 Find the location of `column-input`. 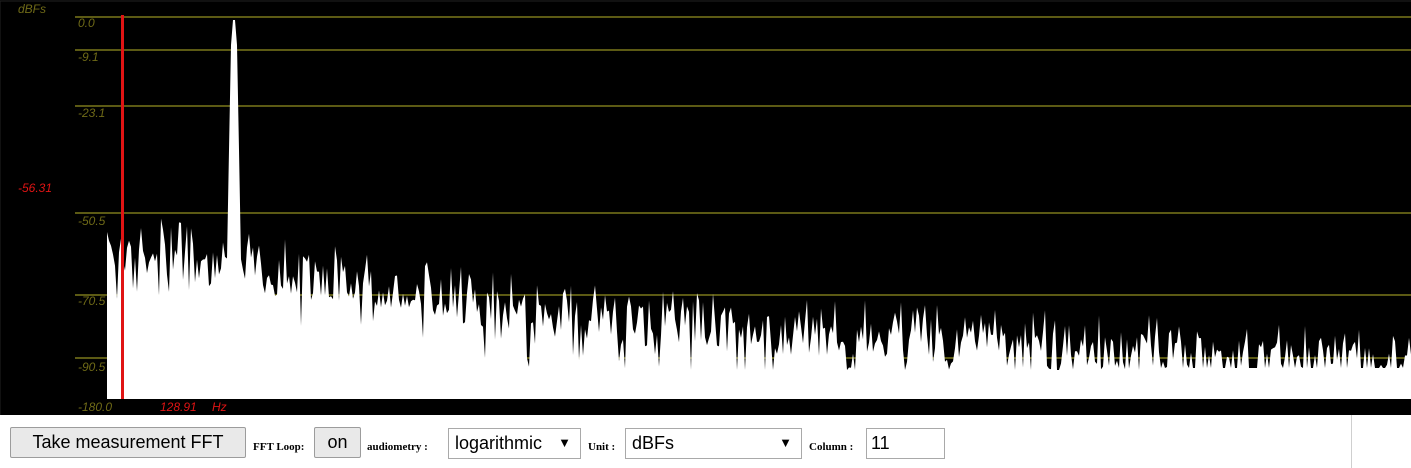

column-input is located at coordinates (905, 443).